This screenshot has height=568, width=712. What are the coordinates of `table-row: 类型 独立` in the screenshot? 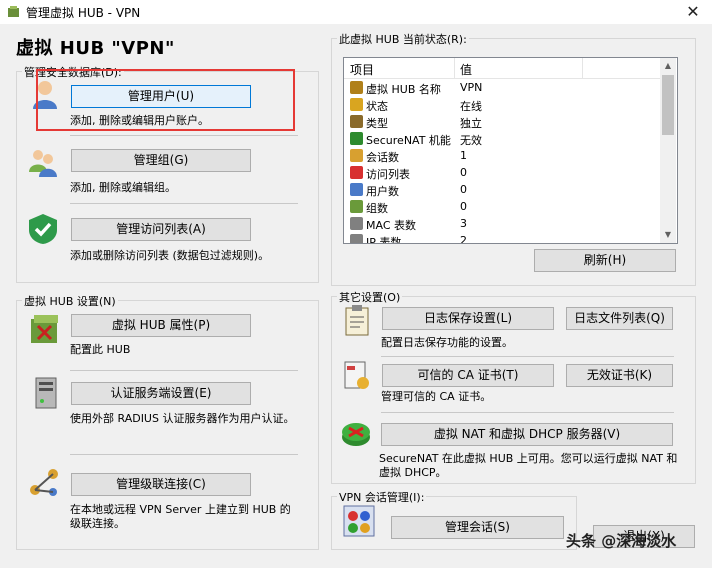 It's located at (502, 121).